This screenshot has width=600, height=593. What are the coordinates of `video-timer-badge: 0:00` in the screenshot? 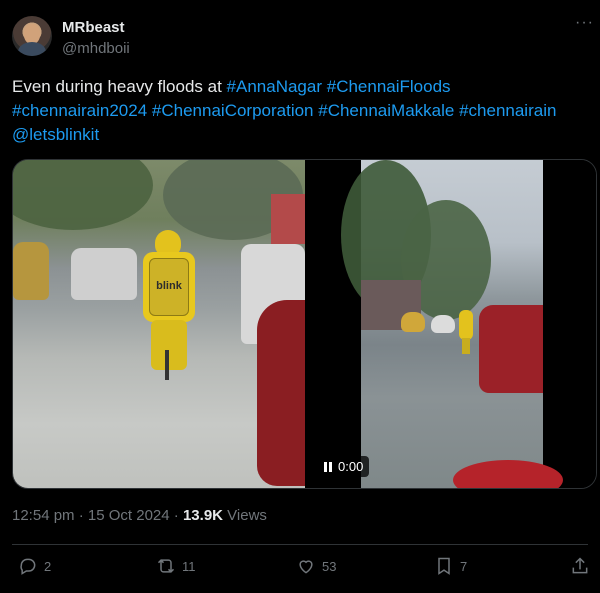 It's located at (344, 466).